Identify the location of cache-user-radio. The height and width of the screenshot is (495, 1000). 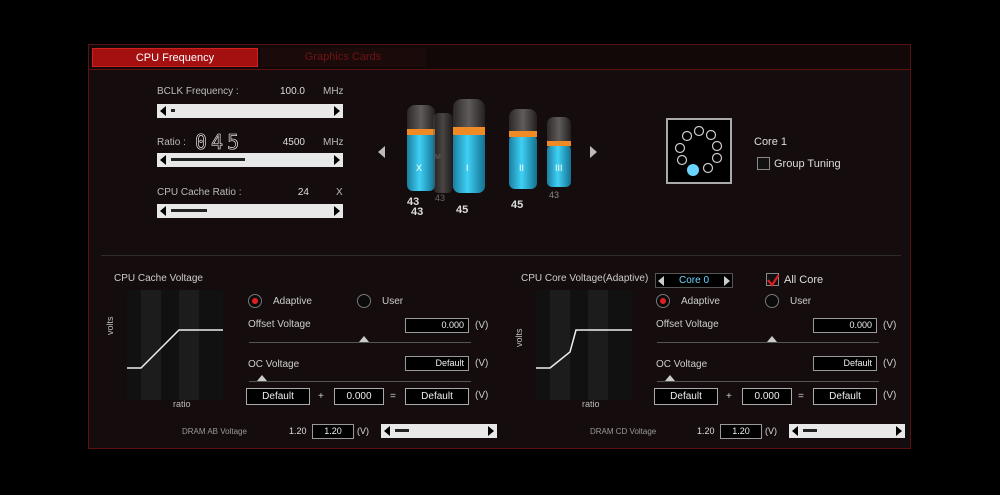
(364, 301).